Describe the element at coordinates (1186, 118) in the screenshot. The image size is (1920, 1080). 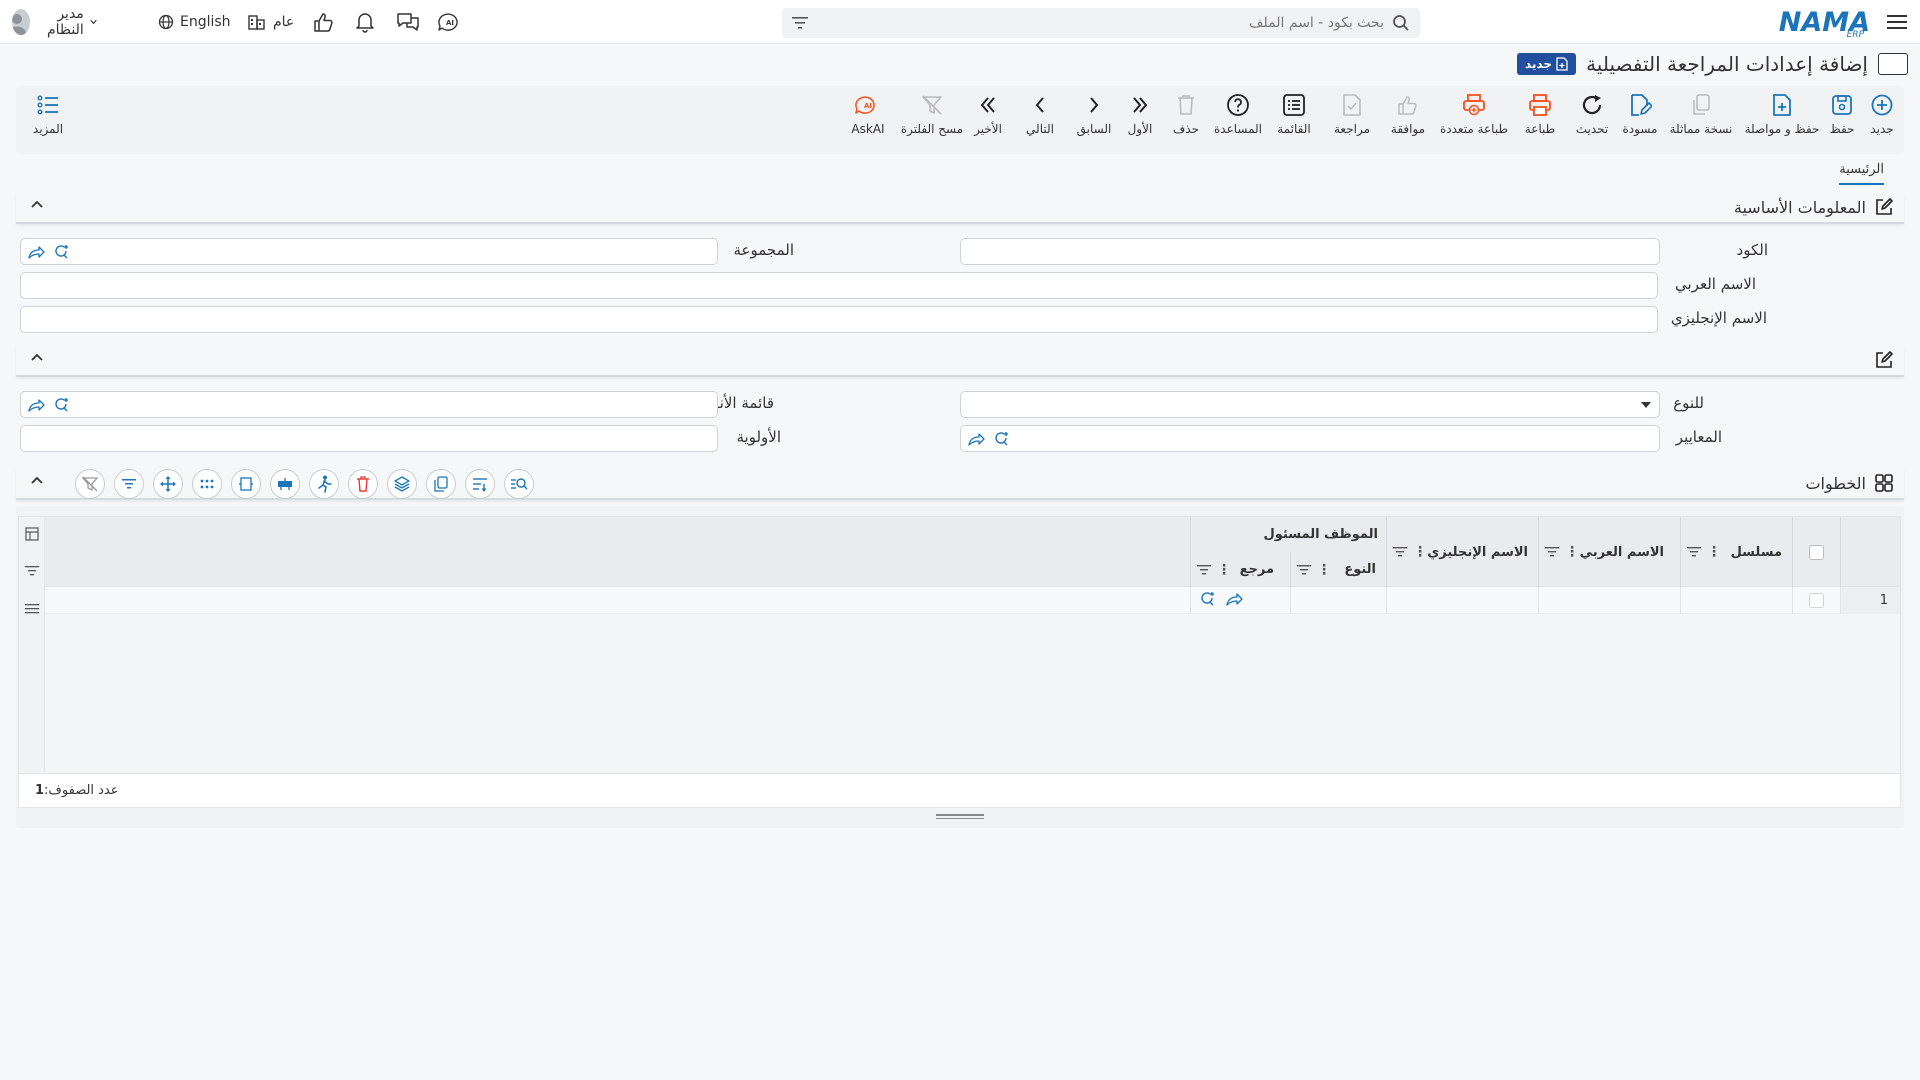
I see `delete-button: حذف` at that location.